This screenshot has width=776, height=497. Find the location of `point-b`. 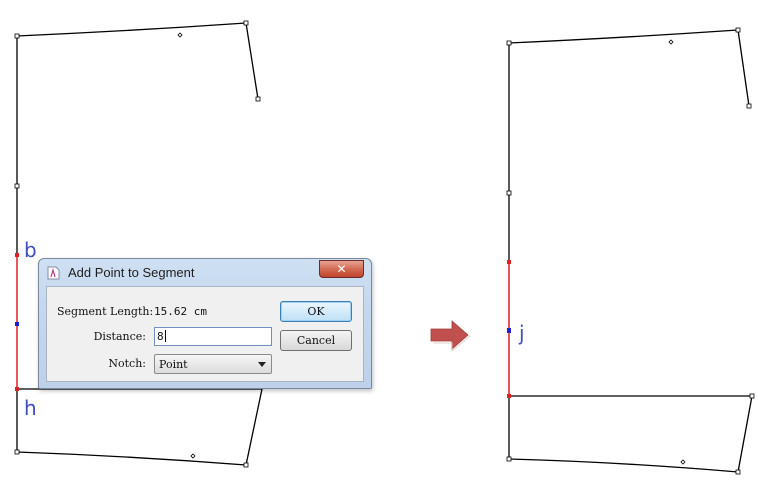

point-b is located at coordinates (17, 255).